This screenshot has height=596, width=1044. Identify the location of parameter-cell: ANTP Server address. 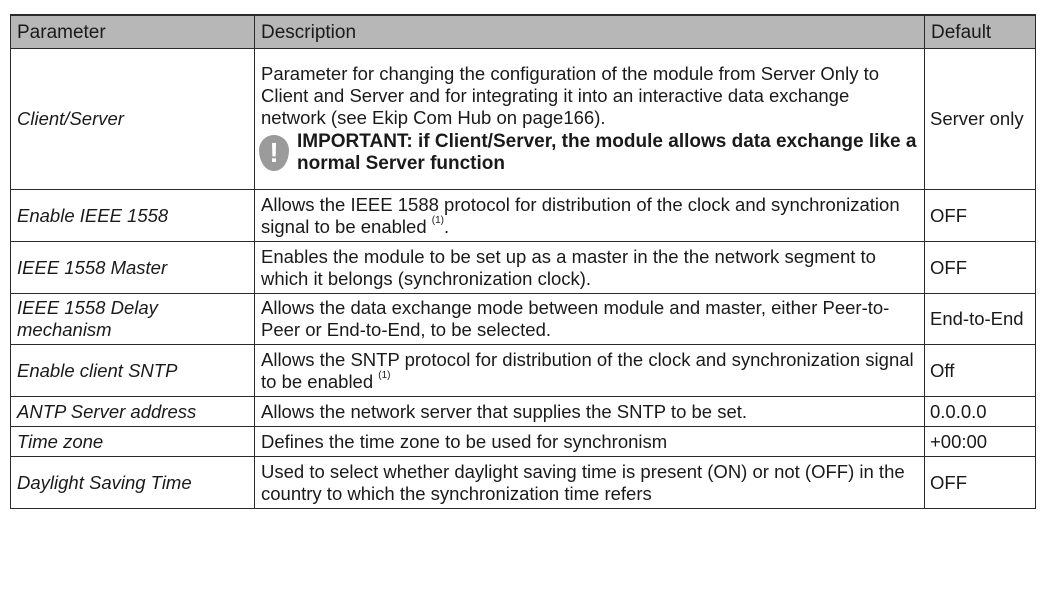
(132, 411).